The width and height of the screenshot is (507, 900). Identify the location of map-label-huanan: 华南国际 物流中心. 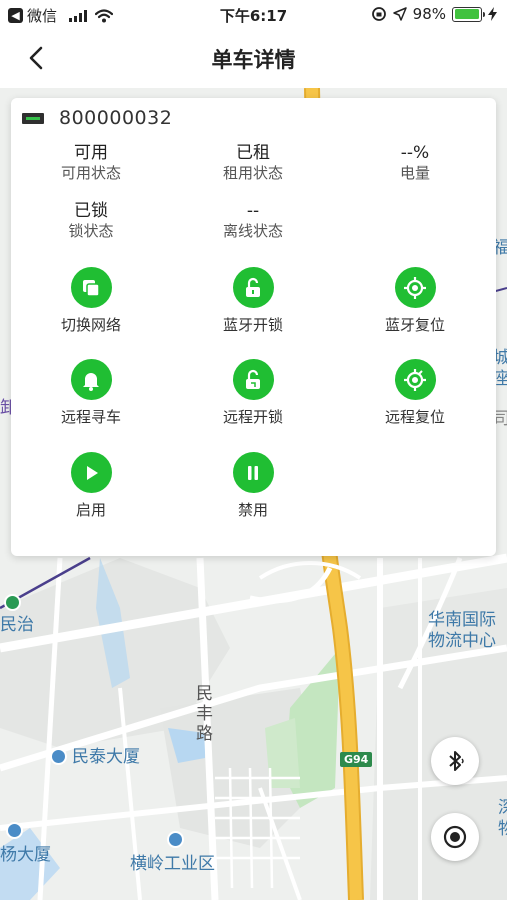
(462, 630).